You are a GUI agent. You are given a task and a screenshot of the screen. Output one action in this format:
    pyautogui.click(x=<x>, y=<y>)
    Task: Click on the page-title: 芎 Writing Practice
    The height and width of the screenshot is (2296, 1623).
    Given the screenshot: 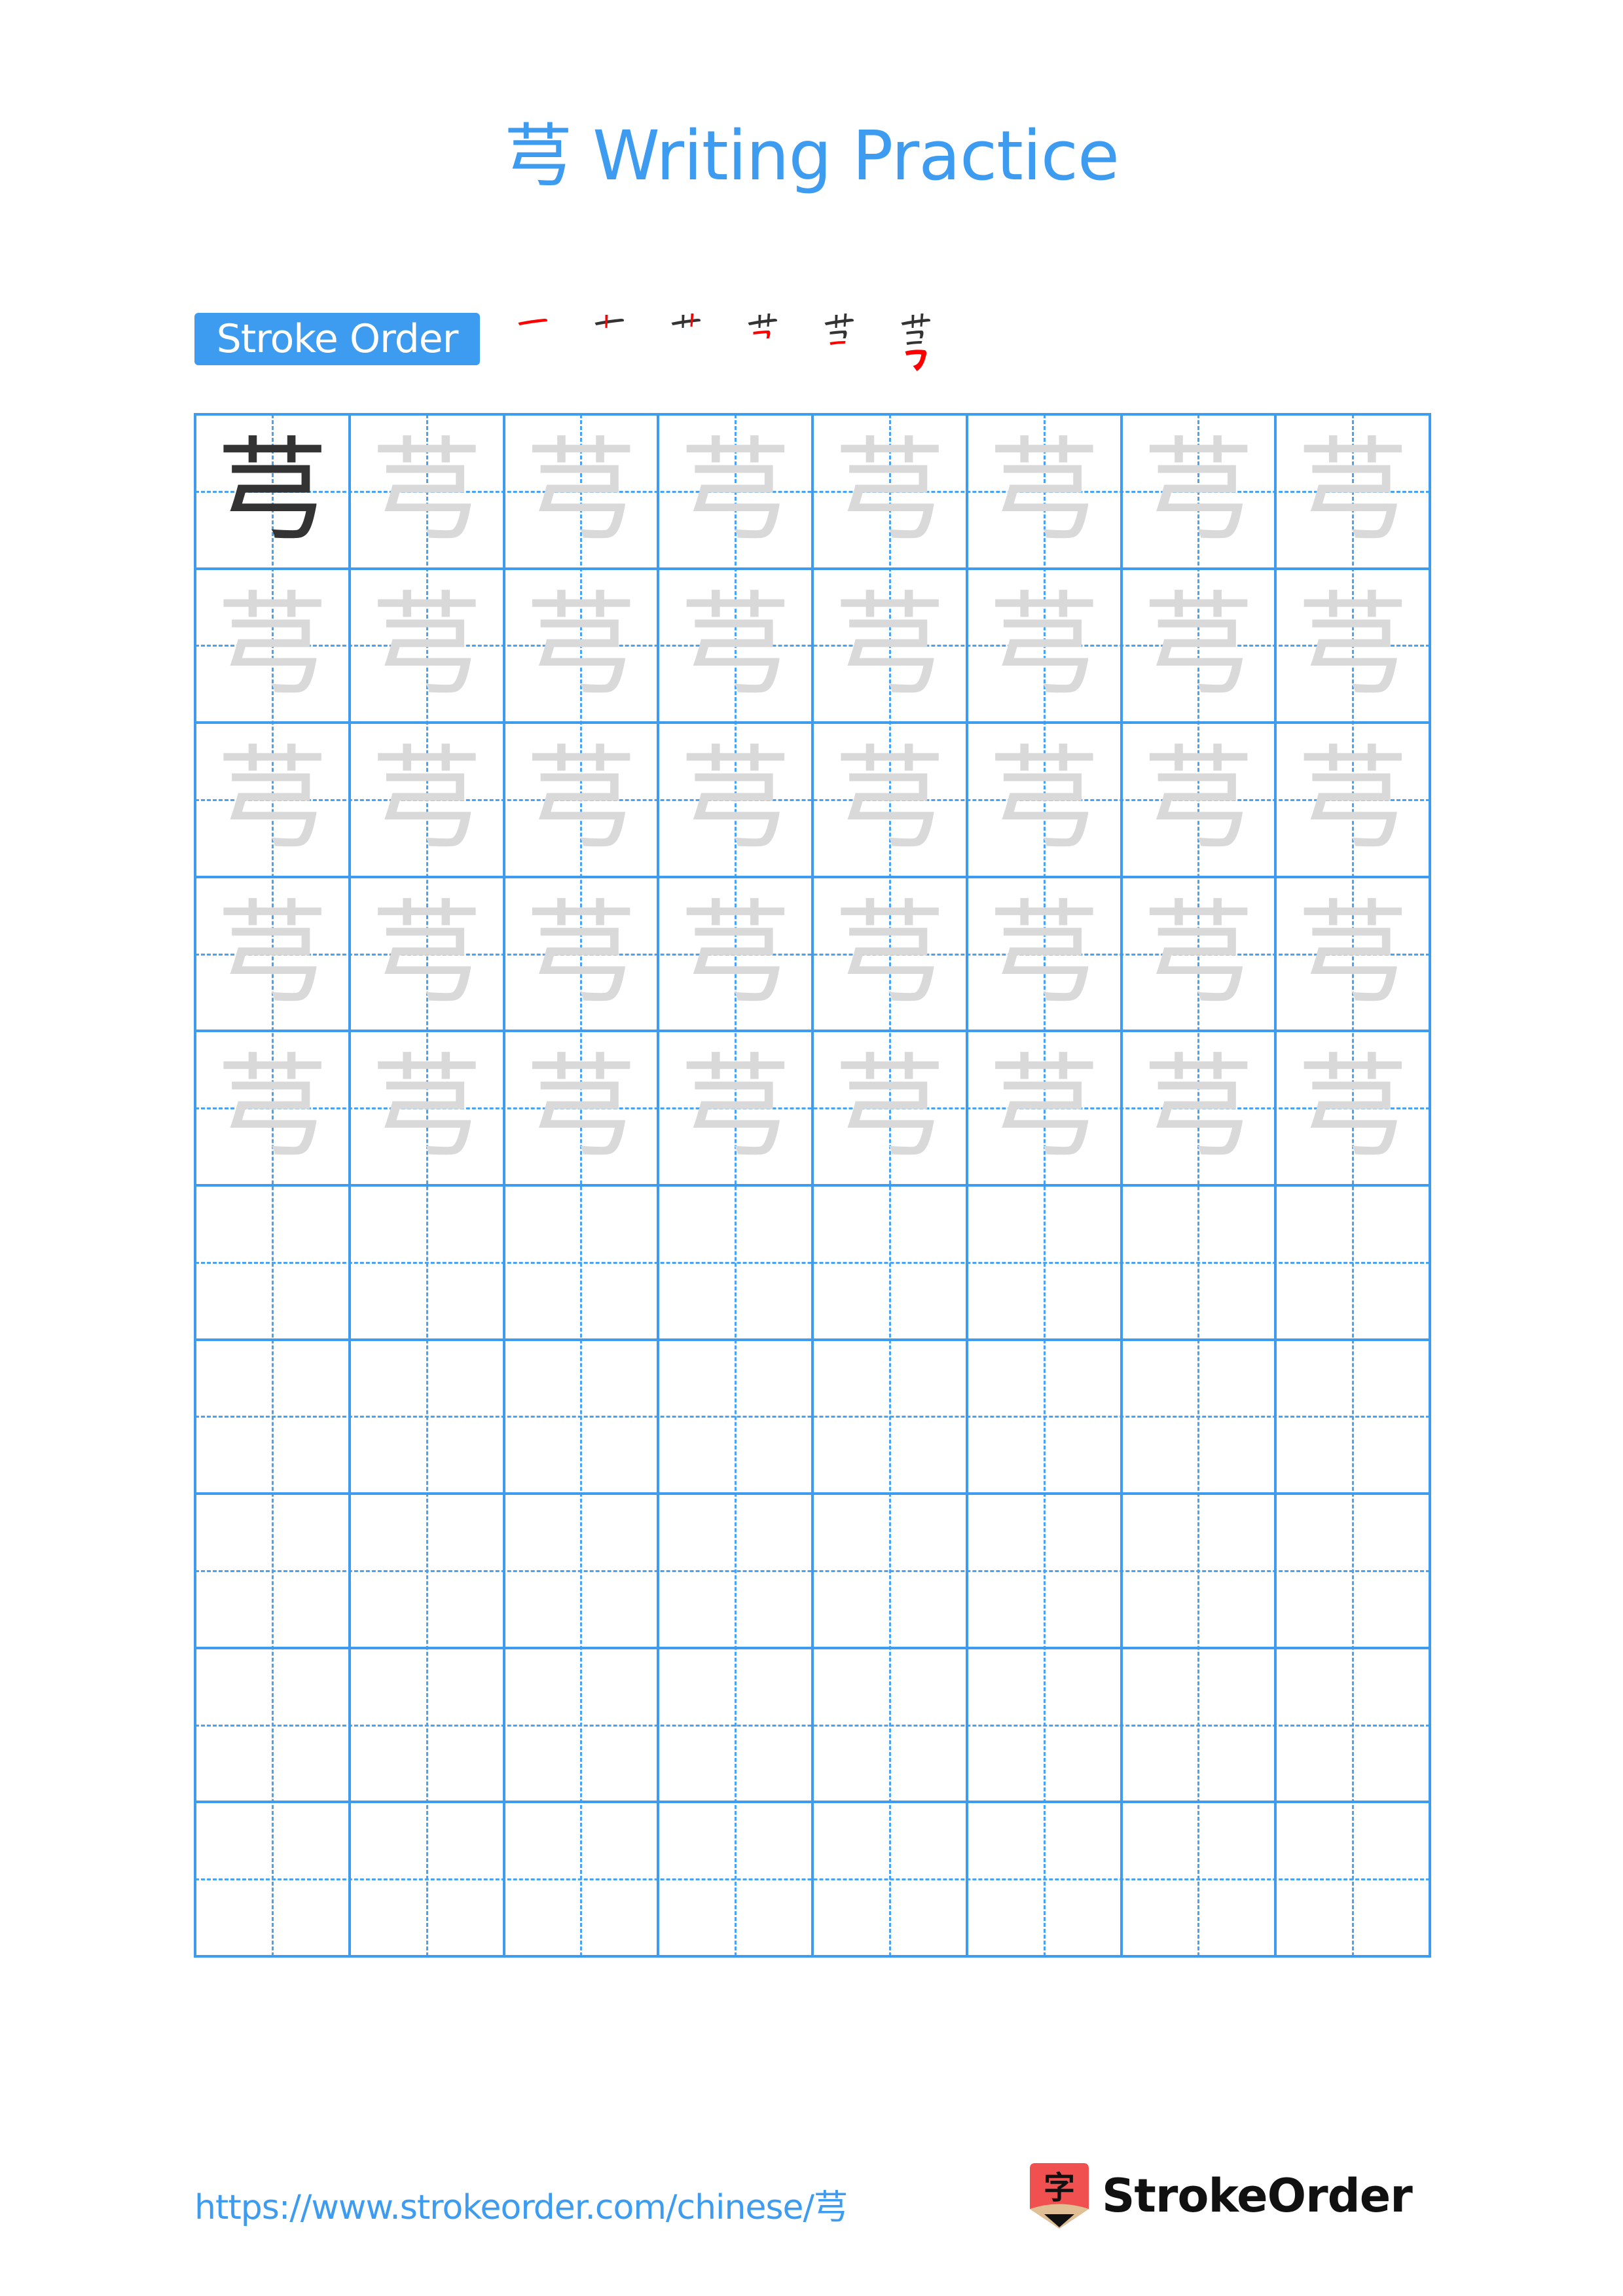 What is the action you would take?
    pyautogui.click(x=812, y=156)
    